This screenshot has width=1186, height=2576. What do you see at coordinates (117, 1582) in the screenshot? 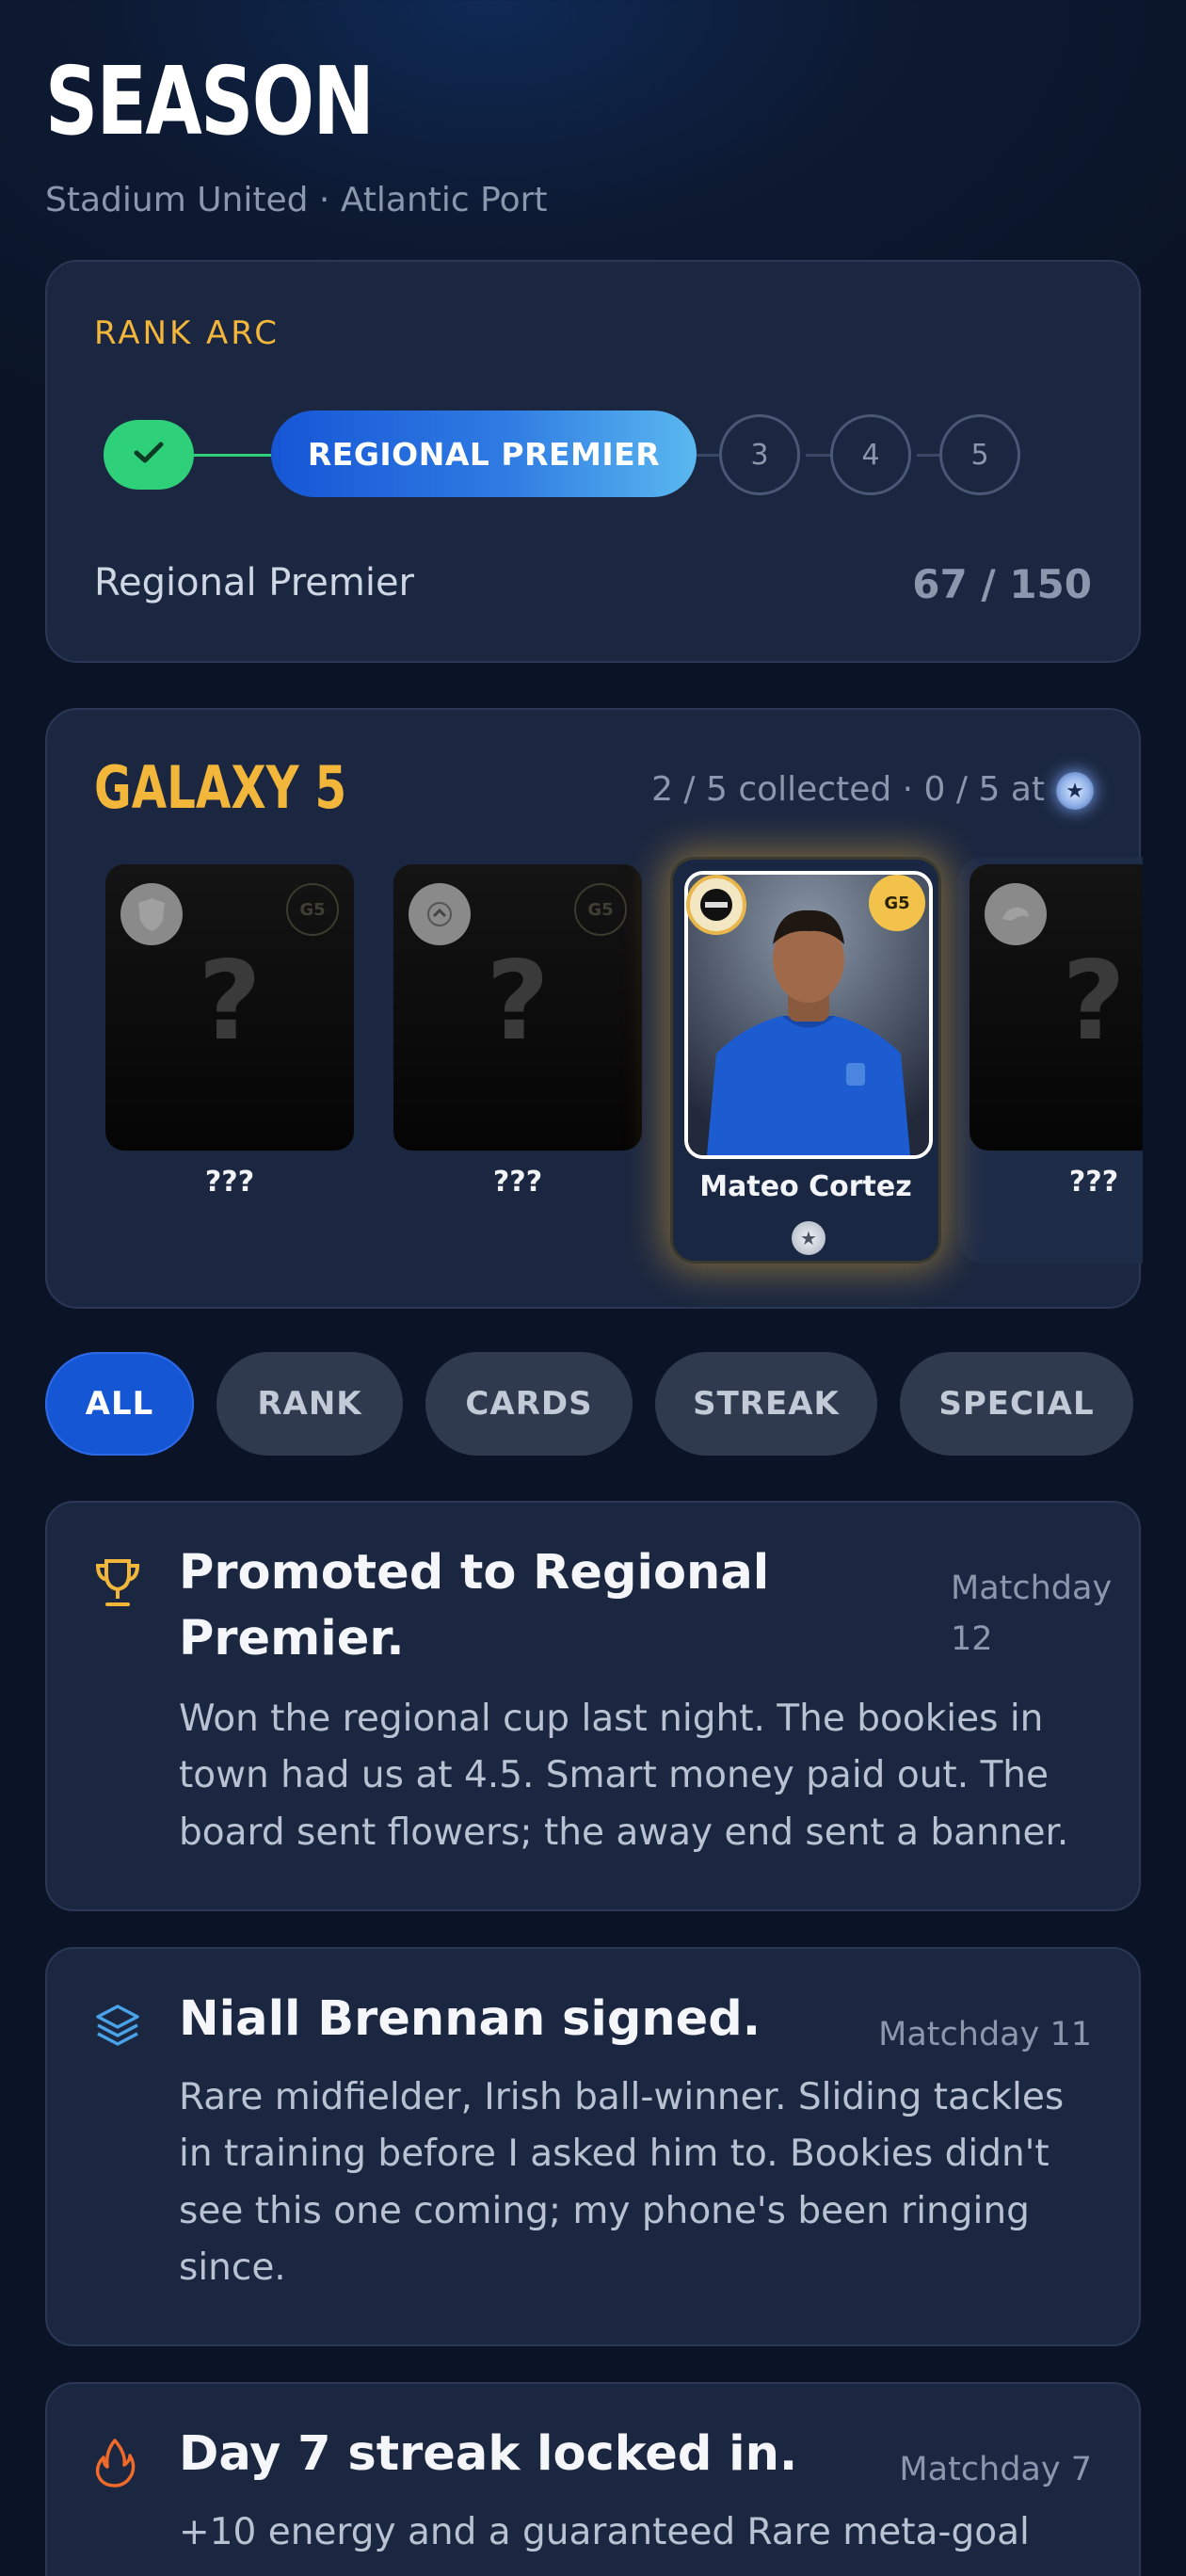
I see `trophy-icon` at bounding box center [117, 1582].